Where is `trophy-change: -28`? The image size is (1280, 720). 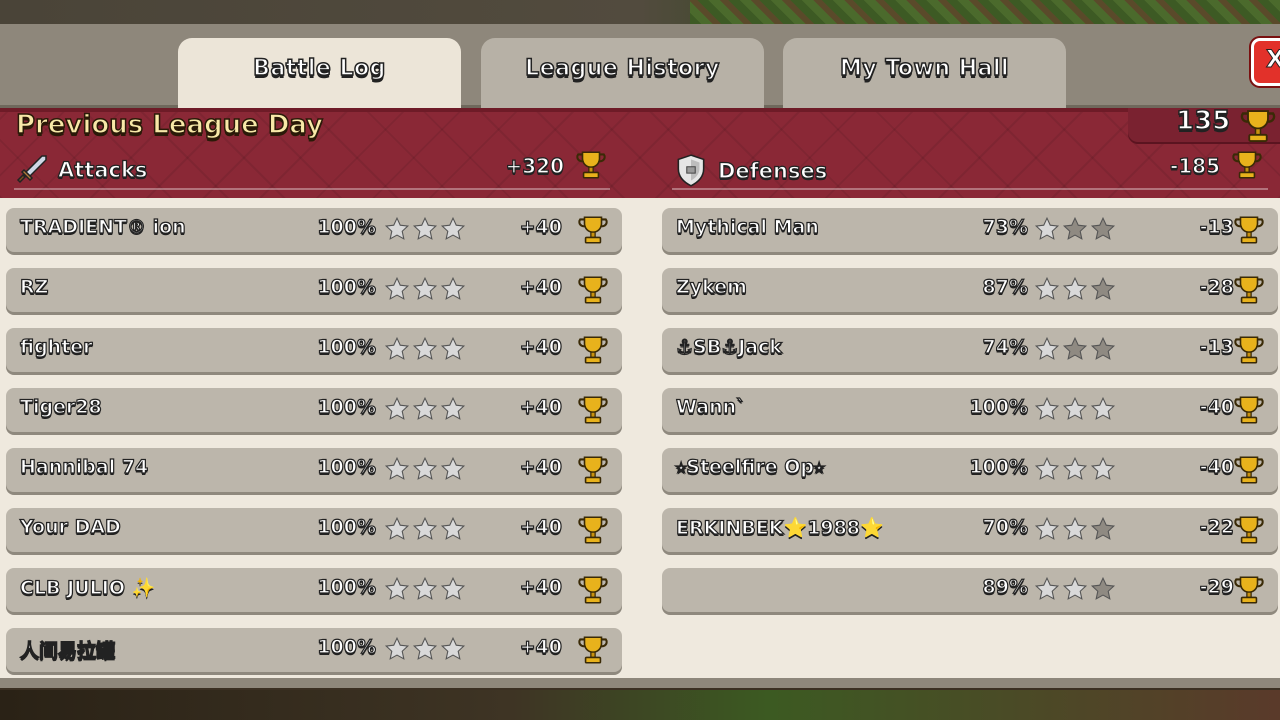 trophy-change: -28 is located at coordinates (1217, 286).